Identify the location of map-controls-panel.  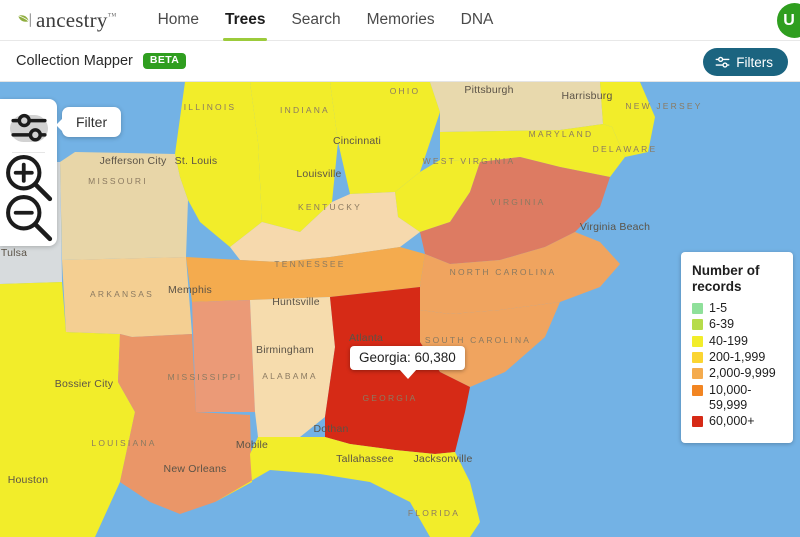
(28, 172).